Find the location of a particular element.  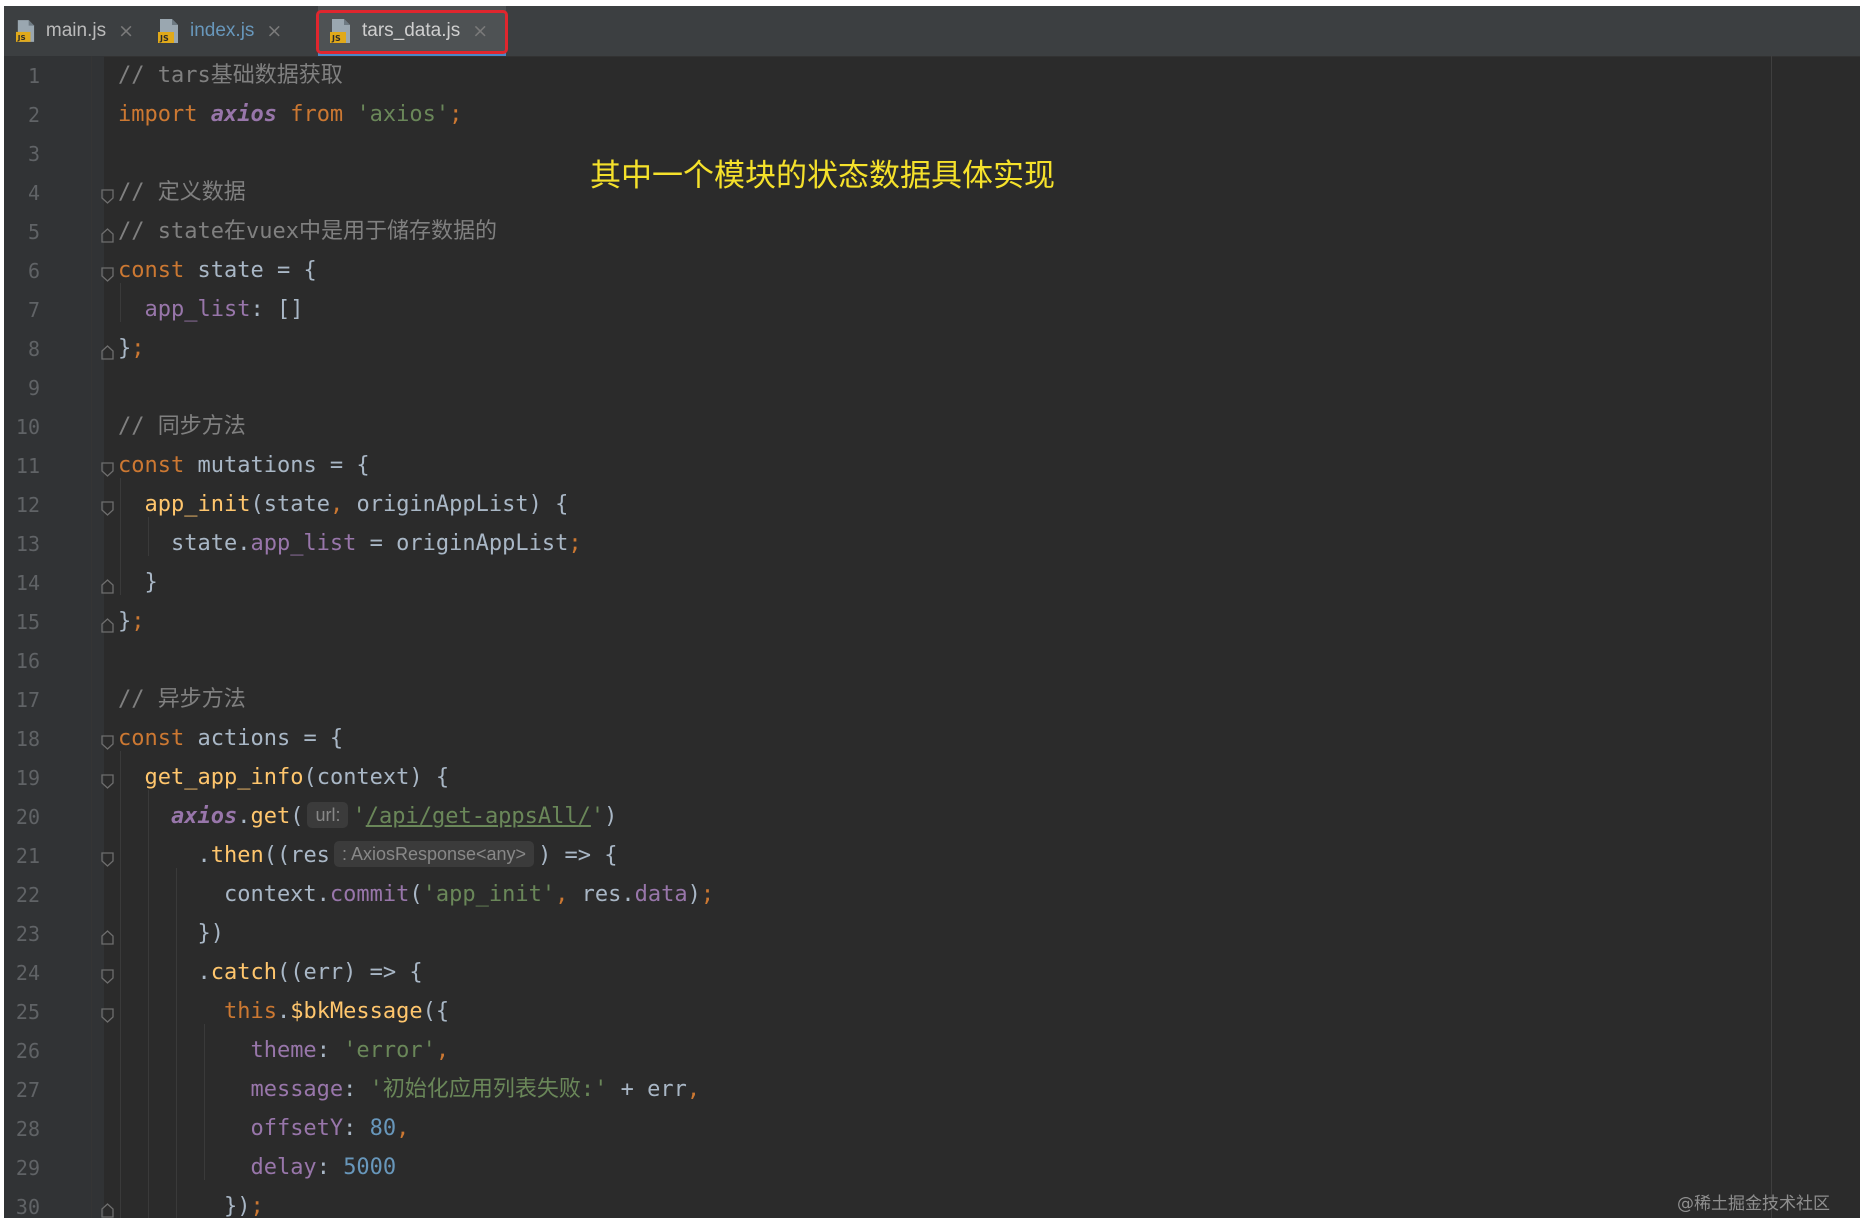

comment: // 异步方法 is located at coordinates (182, 699).